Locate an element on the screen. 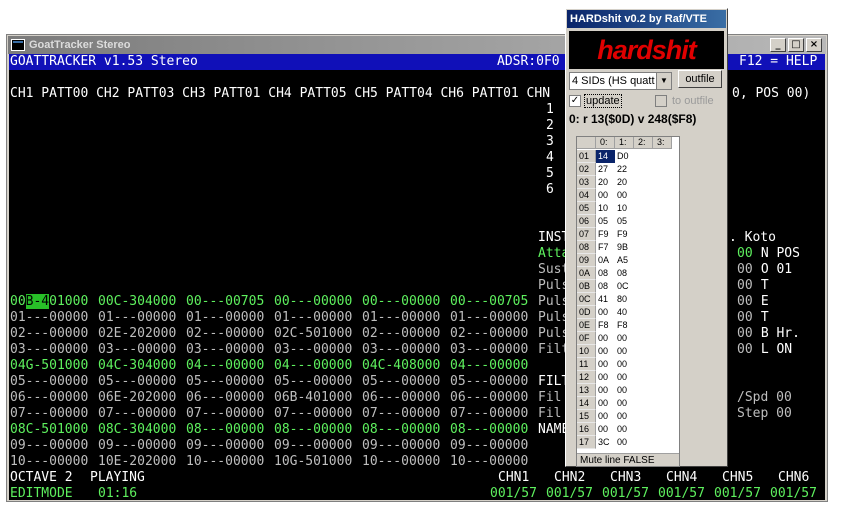  register-row: 0D 00 40 is located at coordinates (624, 312).